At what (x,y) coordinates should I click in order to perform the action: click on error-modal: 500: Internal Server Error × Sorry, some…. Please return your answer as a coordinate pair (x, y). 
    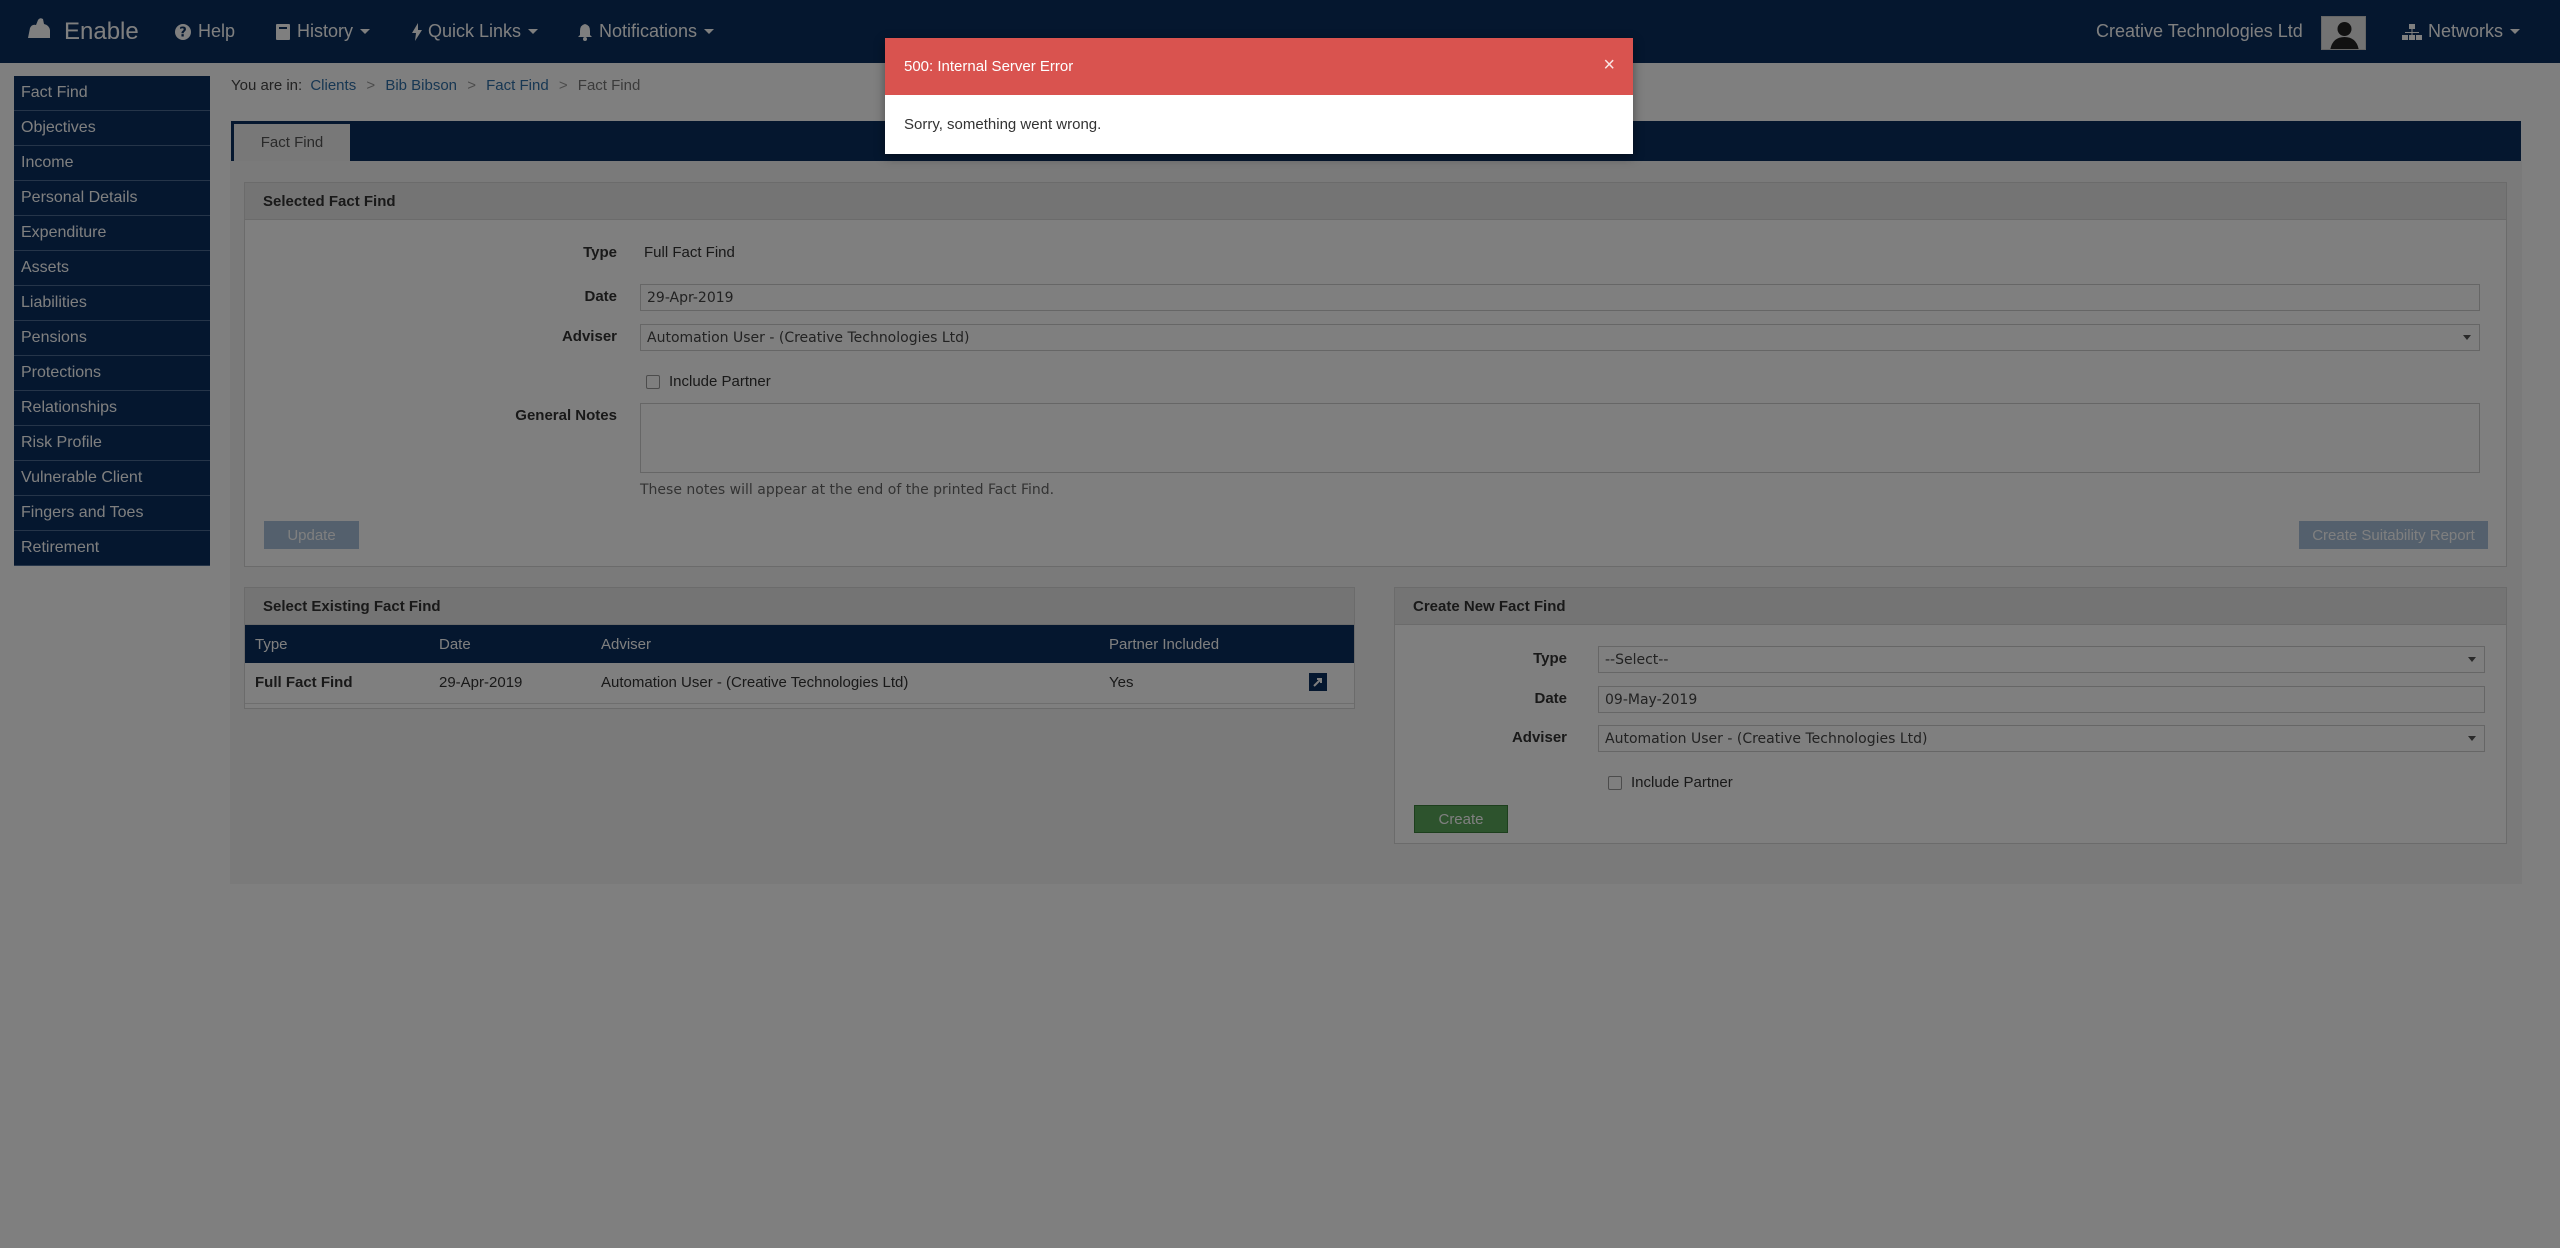
    Looking at the image, I should click on (1259, 96).